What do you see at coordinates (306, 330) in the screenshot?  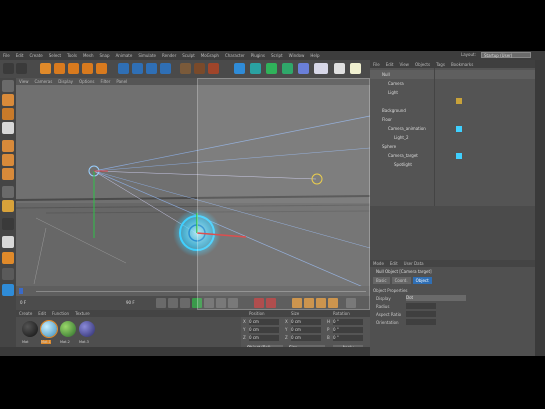 I see `size-y-field: 0 cm` at bounding box center [306, 330].